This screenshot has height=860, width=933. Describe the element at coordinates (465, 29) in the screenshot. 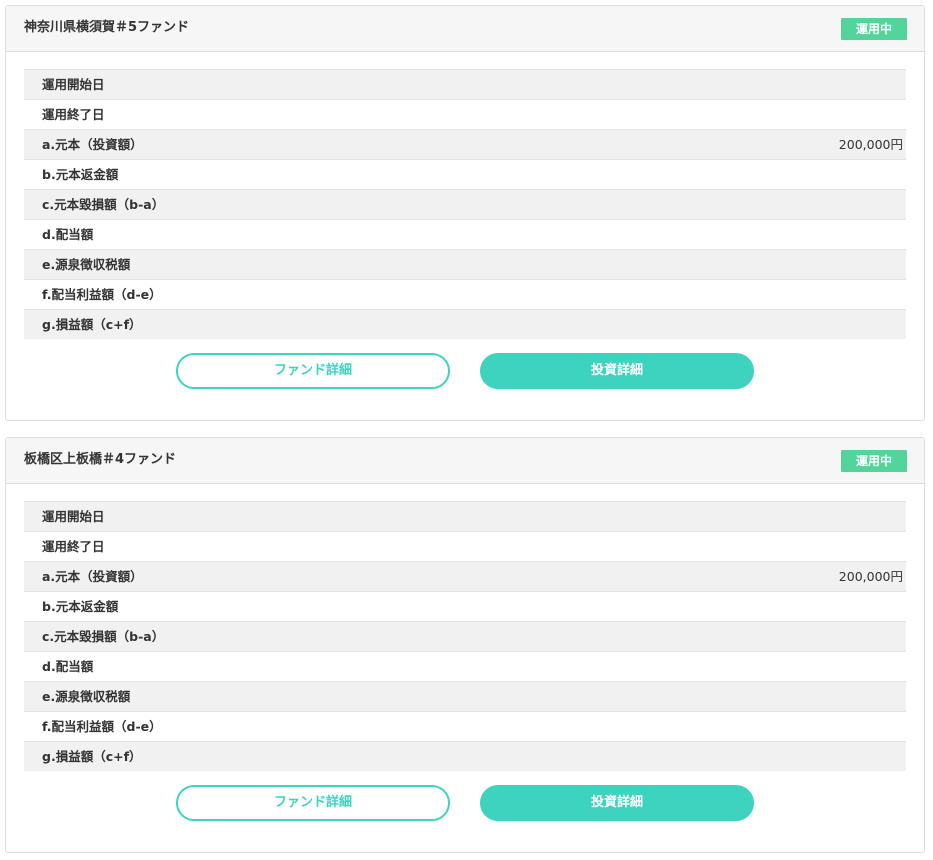

I see `fund-card-header: 神奈川県横須賀＃5ファンド 運用中` at that location.